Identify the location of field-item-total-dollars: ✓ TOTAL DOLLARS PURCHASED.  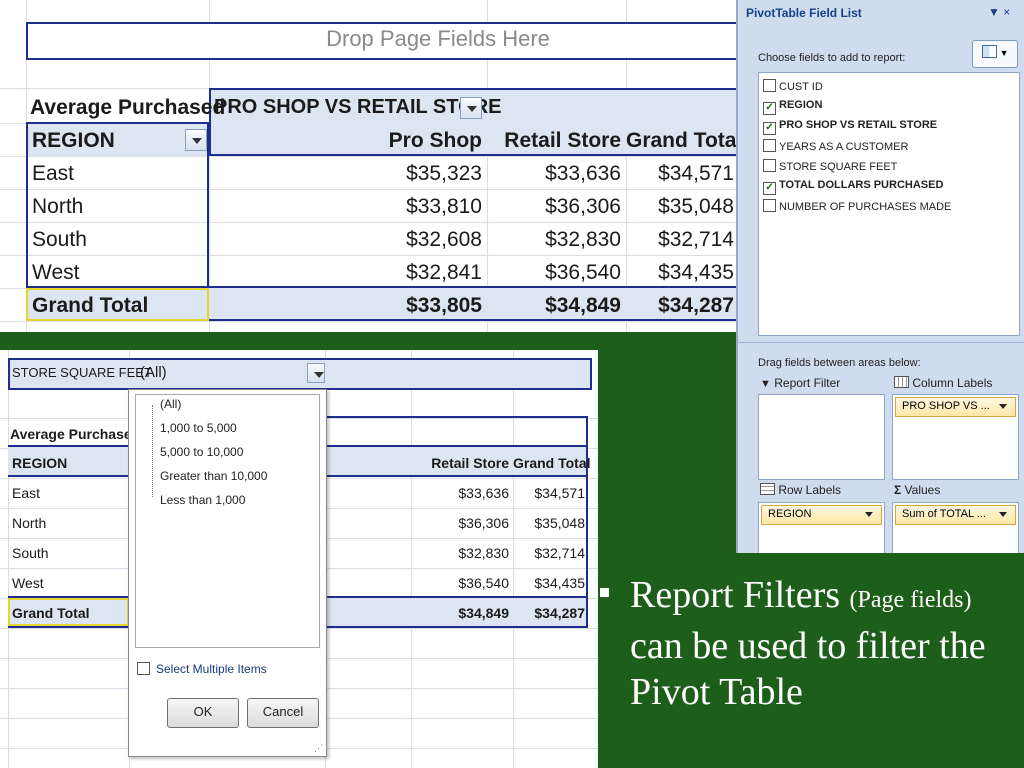
(853, 187).